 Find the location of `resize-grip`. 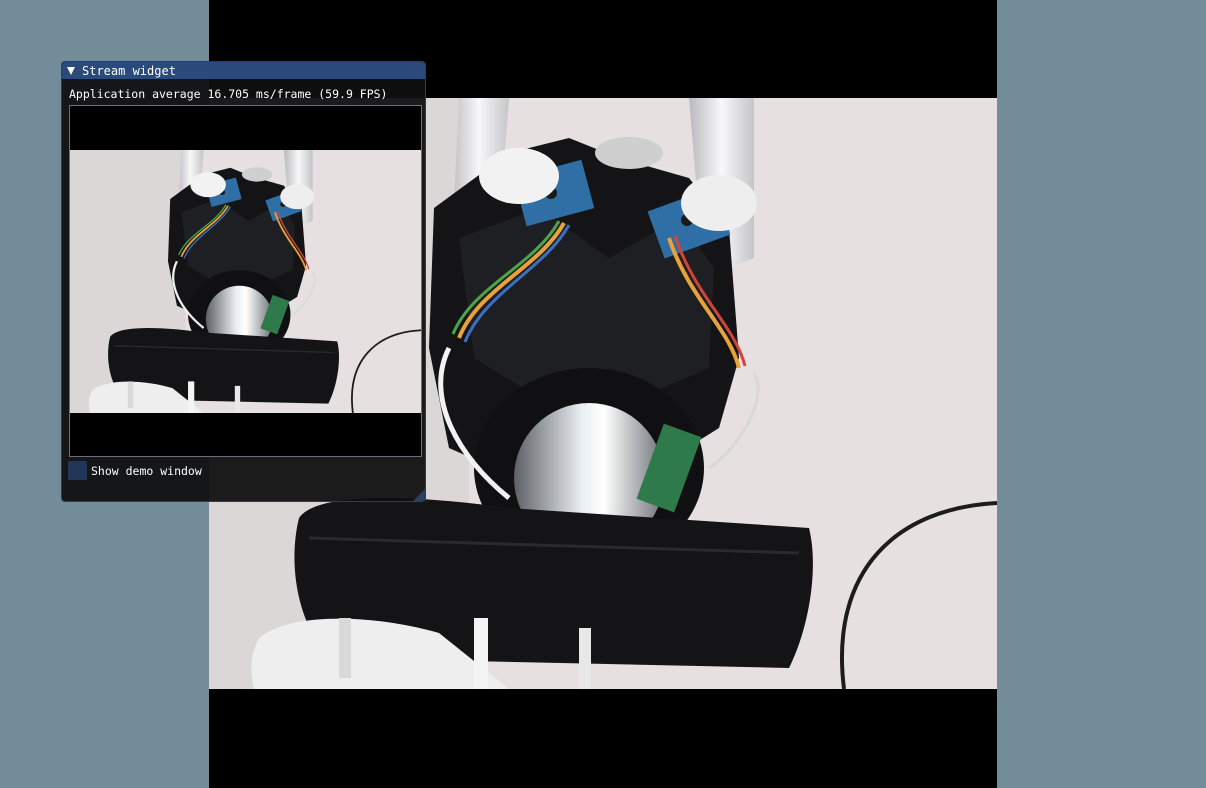

resize-grip is located at coordinates (419, 495).